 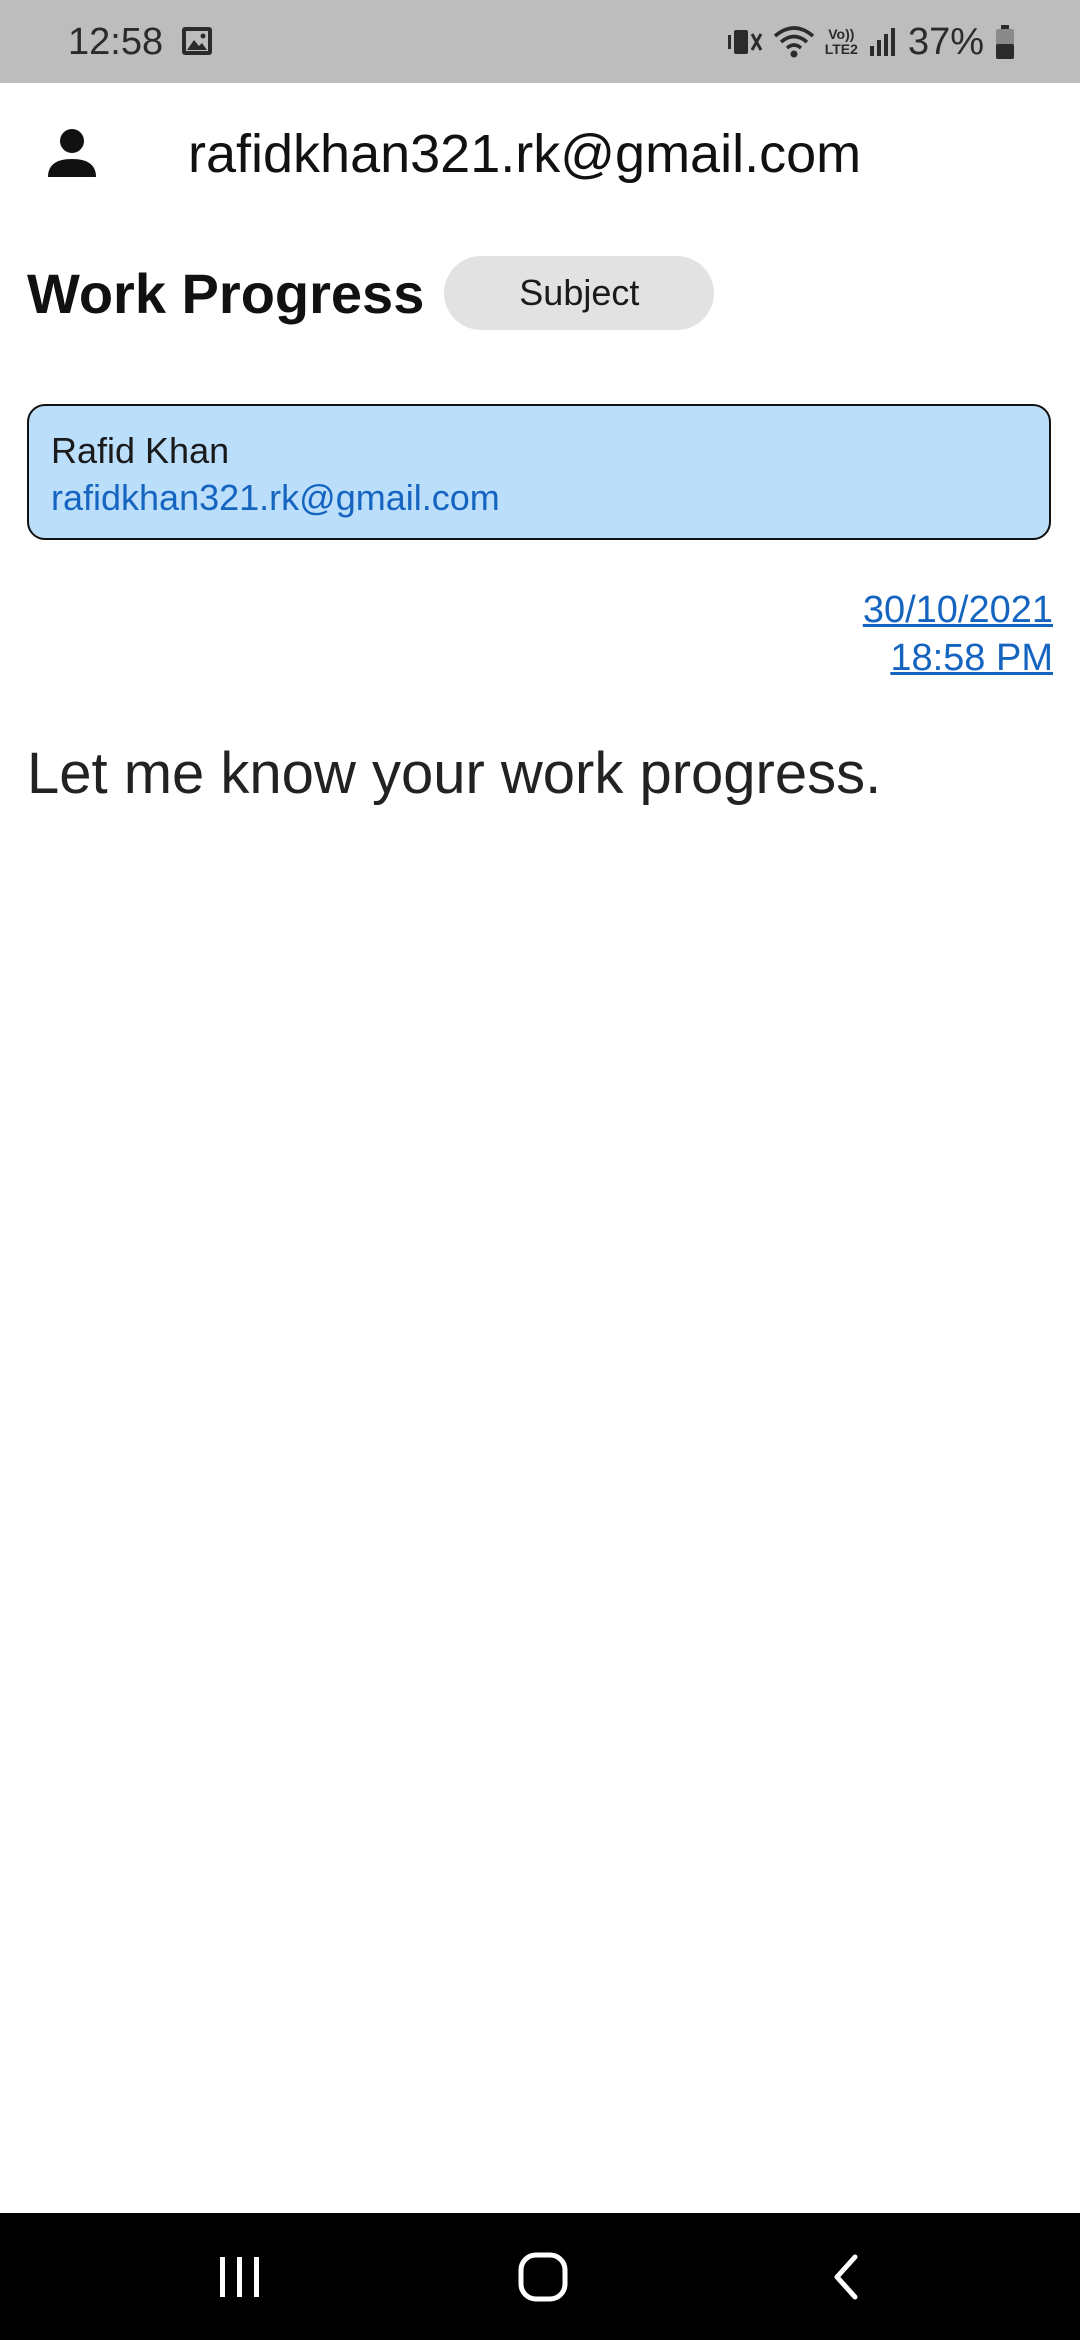 I want to click on back-icon, so click(x=846, y=2276).